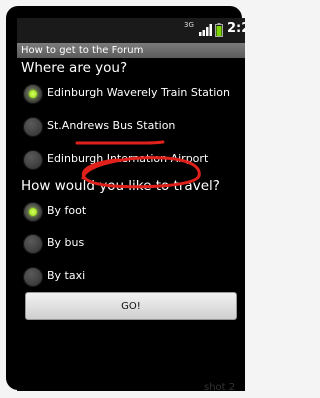 The height and width of the screenshot is (398, 320). Describe the element at coordinates (67, 210) in the screenshot. I see `radio-label: By foot` at that location.